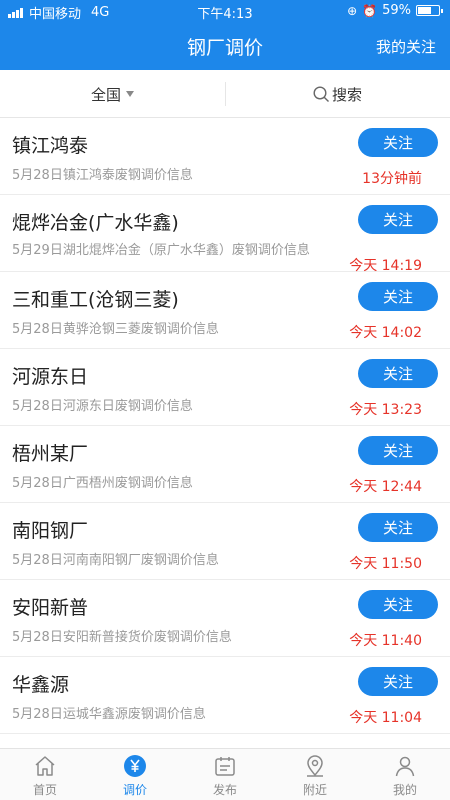 The height and width of the screenshot is (800, 450). What do you see at coordinates (370, 10) in the screenshot?
I see `alarm-icon: ⏰` at bounding box center [370, 10].